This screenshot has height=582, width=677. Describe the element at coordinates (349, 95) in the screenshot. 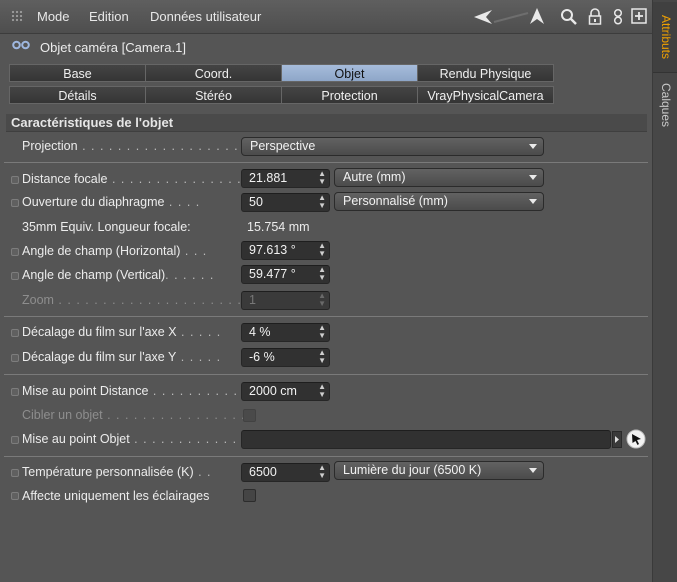

I see `tab-protection: Protection` at that location.